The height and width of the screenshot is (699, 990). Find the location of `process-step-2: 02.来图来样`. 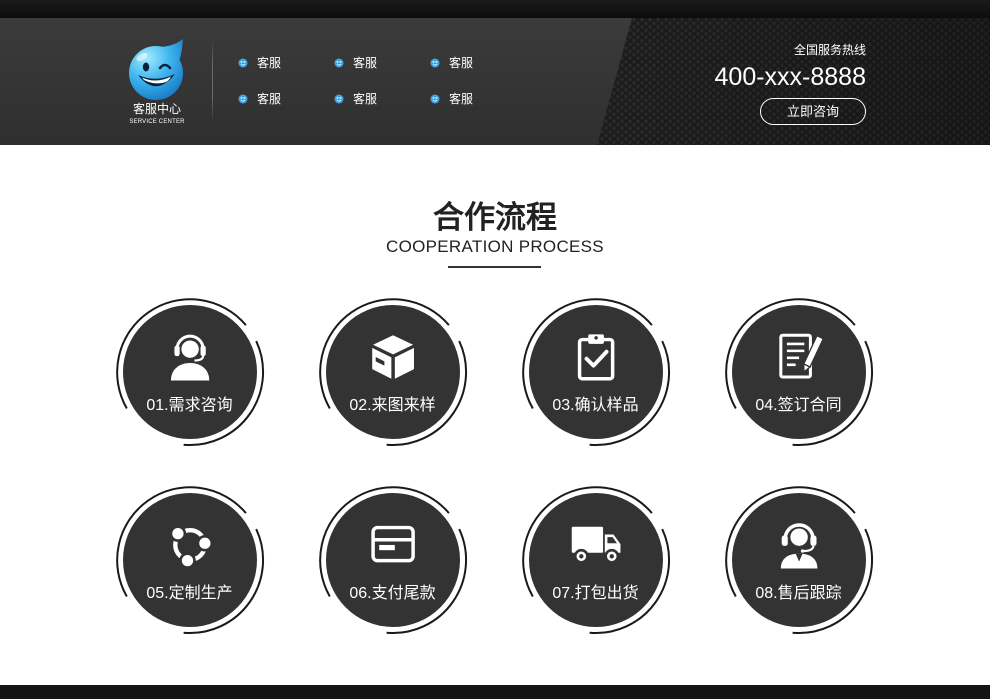

process-step-2: 02.来图来样 is located at coordinates (392, 372).